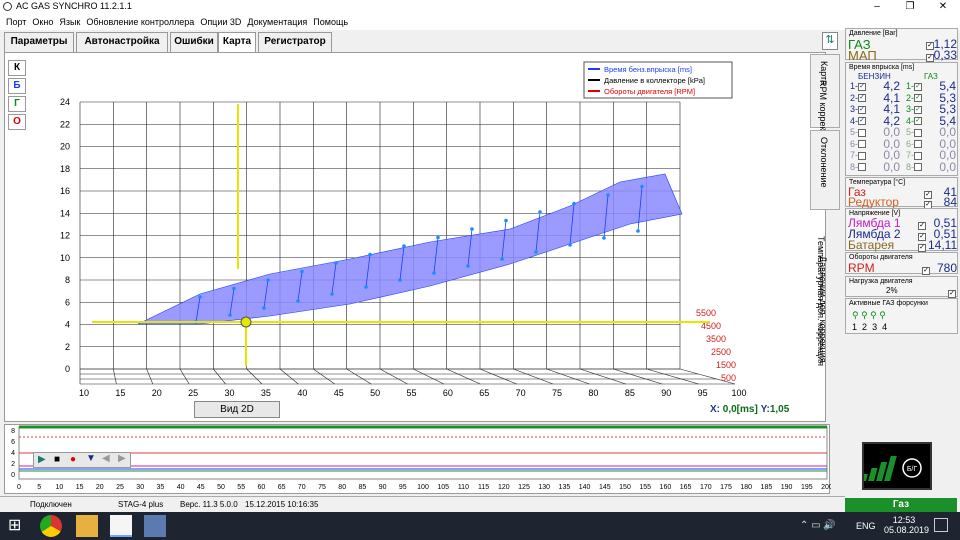 The height and width of the screenshot is (540, 960). Describe the element at coordinates (302, 393) in the screenshot. I see `x-tick-label: 40` at that location.